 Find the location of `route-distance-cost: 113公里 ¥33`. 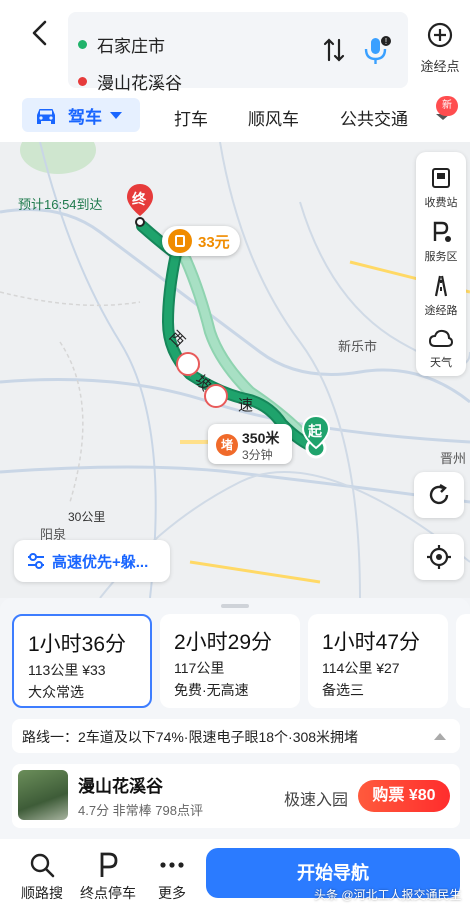

route-distance-cost: 113公里 ¥33 is located at coordinates (67, 670).